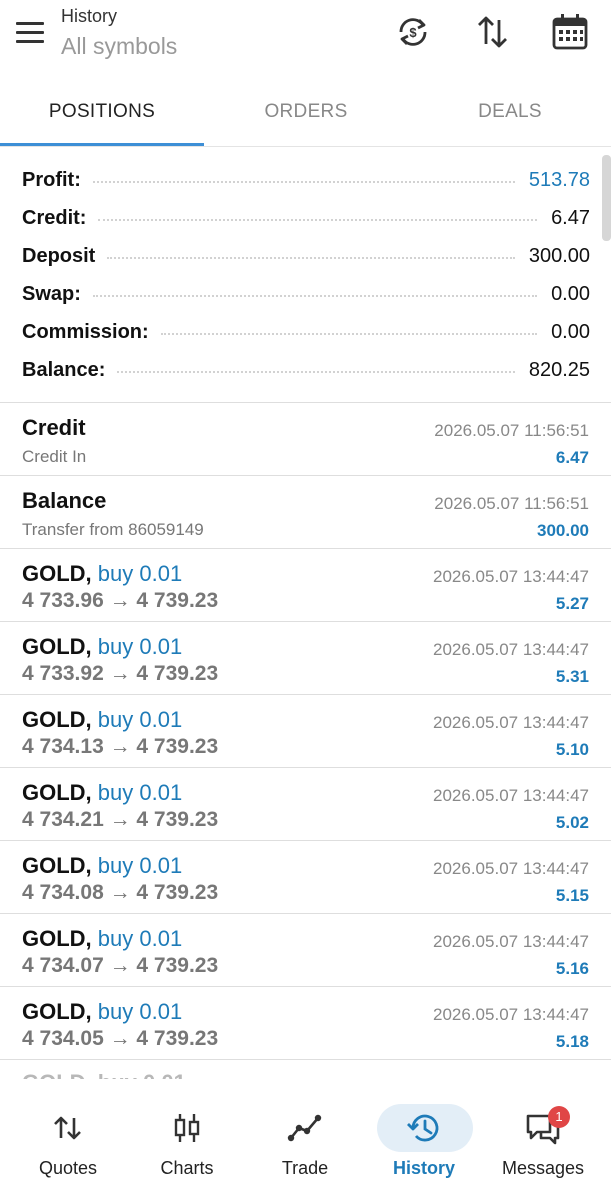 This screenshot has height=1200, width=611. I want to click on list-item: Credit Credit In 2026.05.07 11:56:51 6.47, so click(305, 439).